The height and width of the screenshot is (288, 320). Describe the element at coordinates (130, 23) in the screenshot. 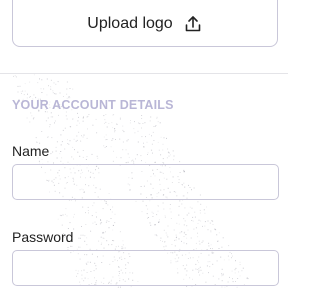

I see `upload-logo-label: Upload logo` at that location.